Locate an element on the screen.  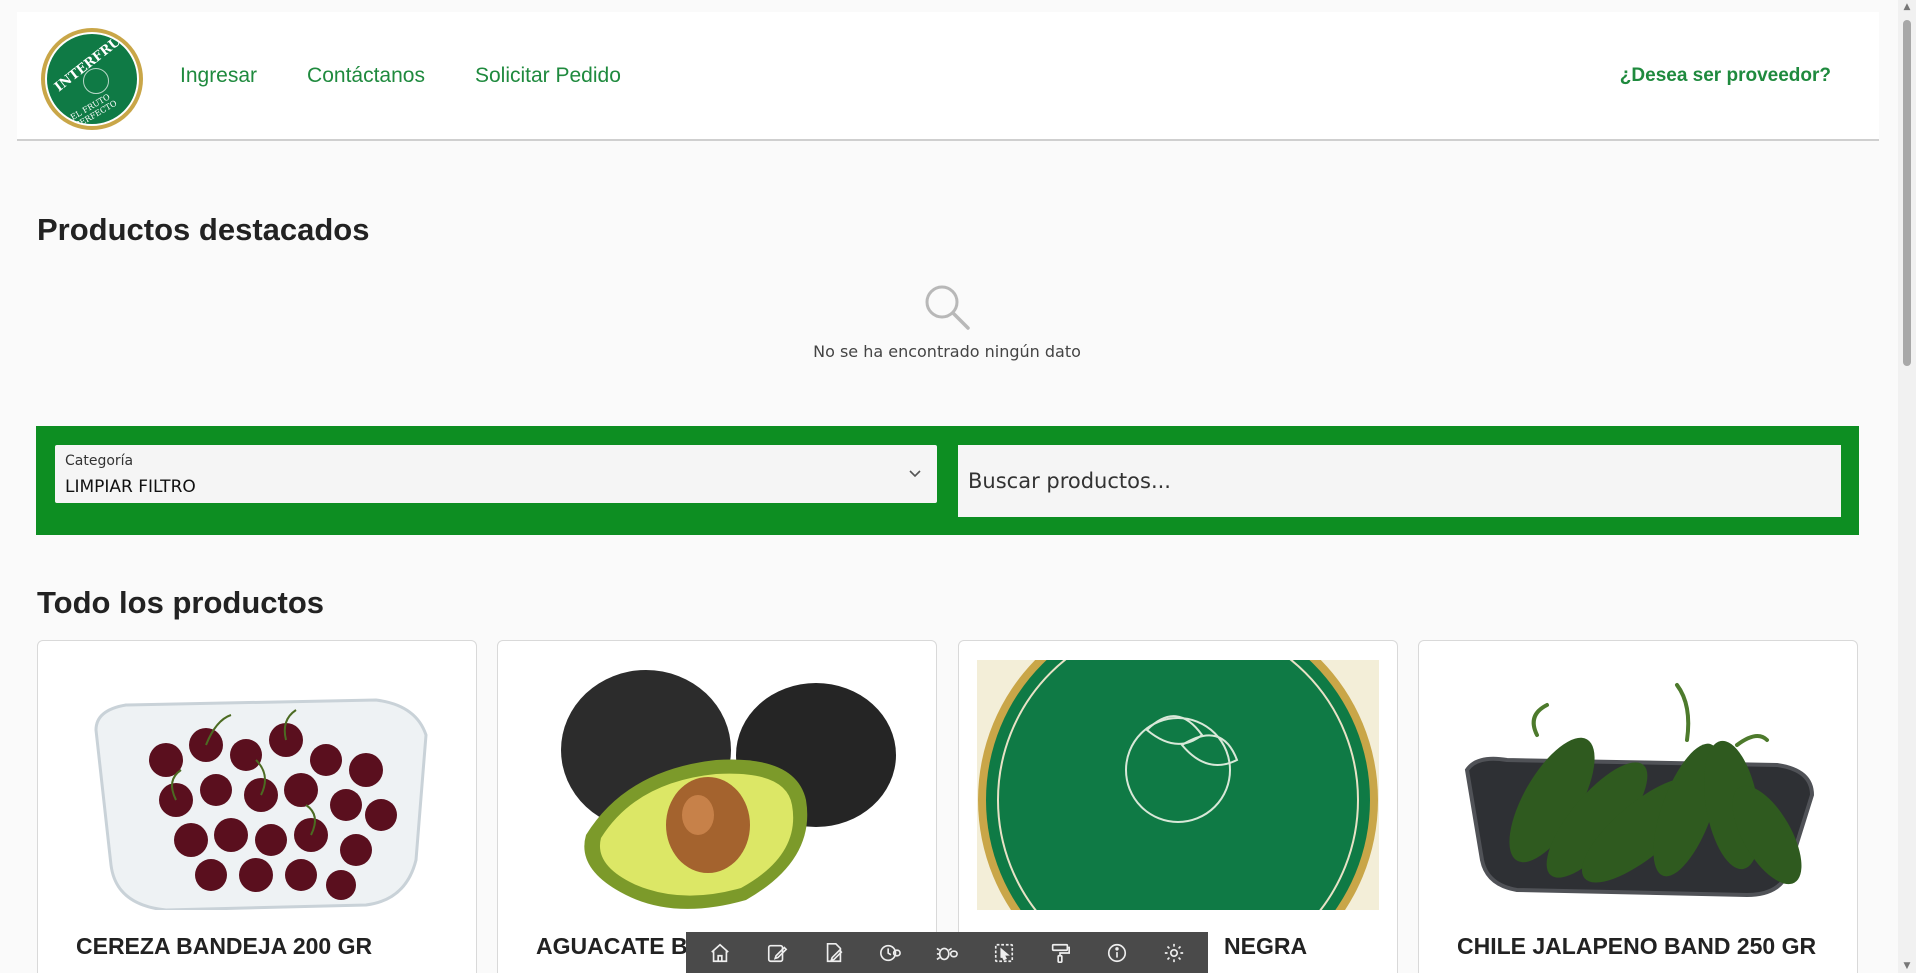
page-scrollbar: ▲ ▼ is located at coordinates (1907, 486).